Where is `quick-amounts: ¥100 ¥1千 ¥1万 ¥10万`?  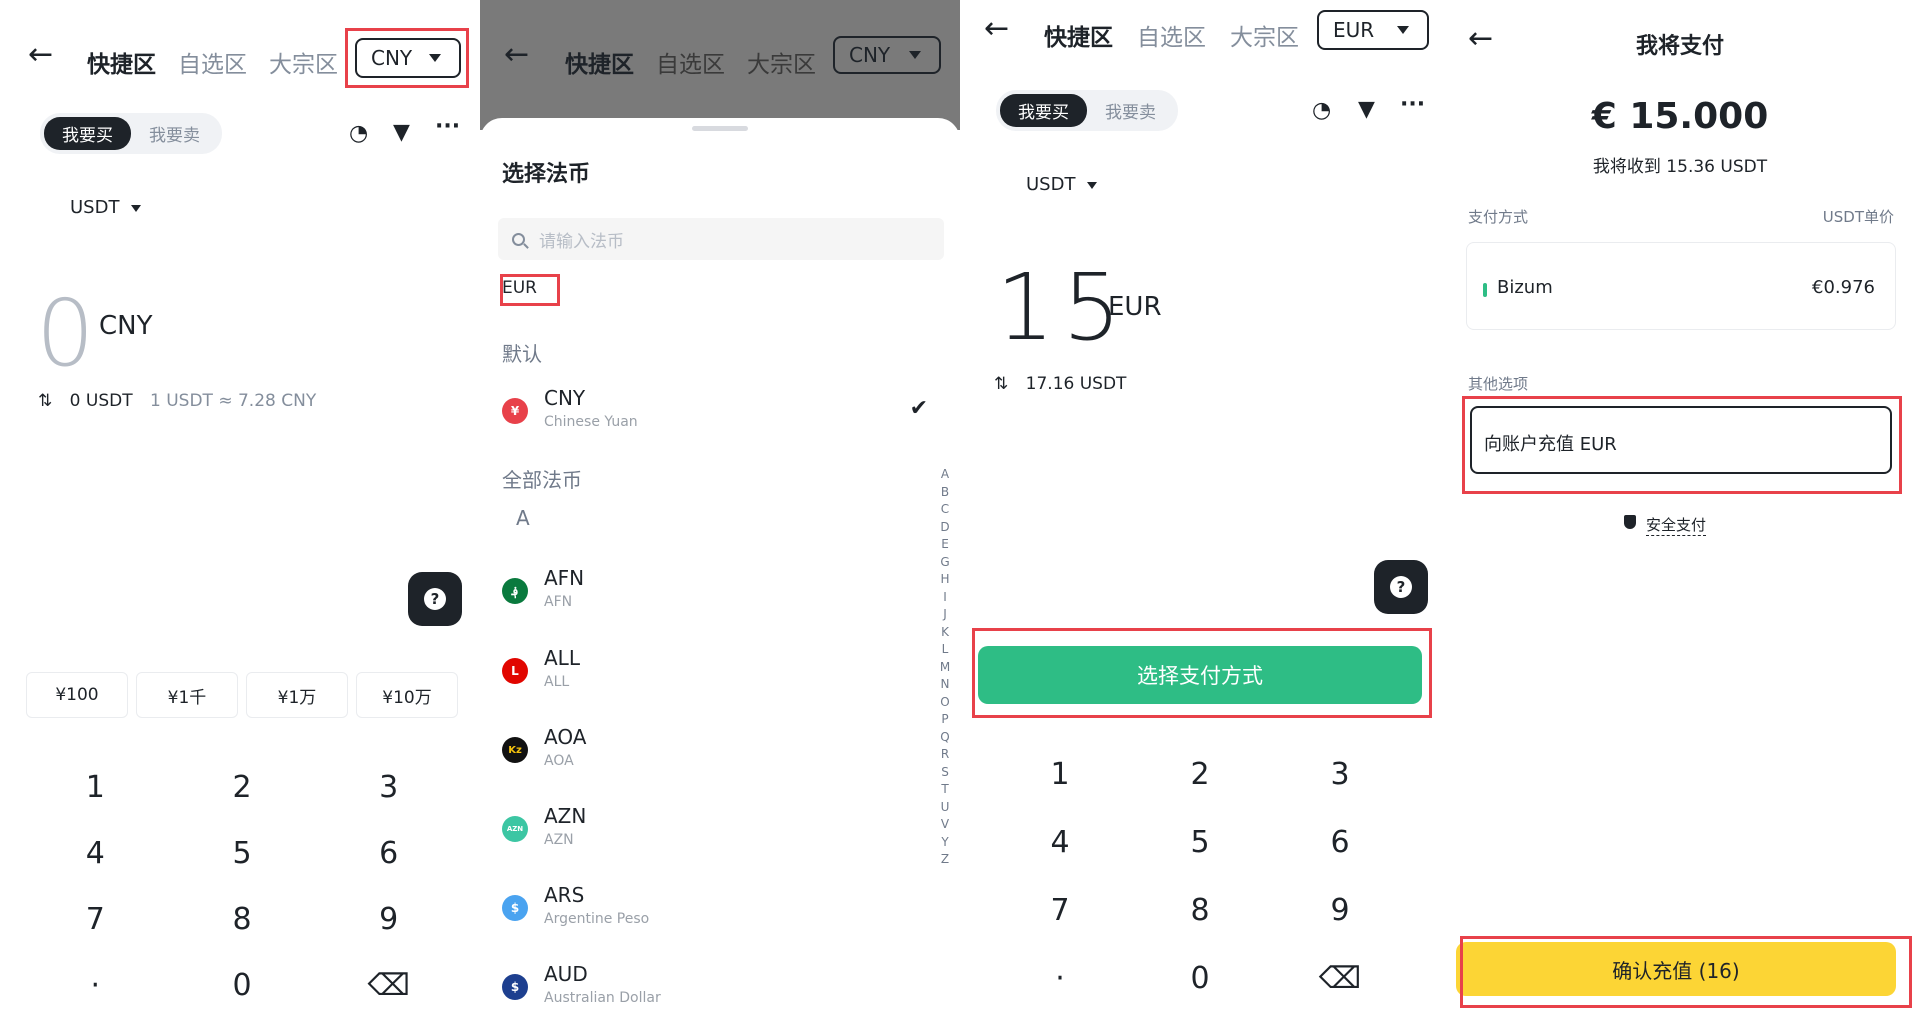 quick-amounts: ¥100 ¥1千 ¥1万 ¥10万 is located at coordinates (242, 695).